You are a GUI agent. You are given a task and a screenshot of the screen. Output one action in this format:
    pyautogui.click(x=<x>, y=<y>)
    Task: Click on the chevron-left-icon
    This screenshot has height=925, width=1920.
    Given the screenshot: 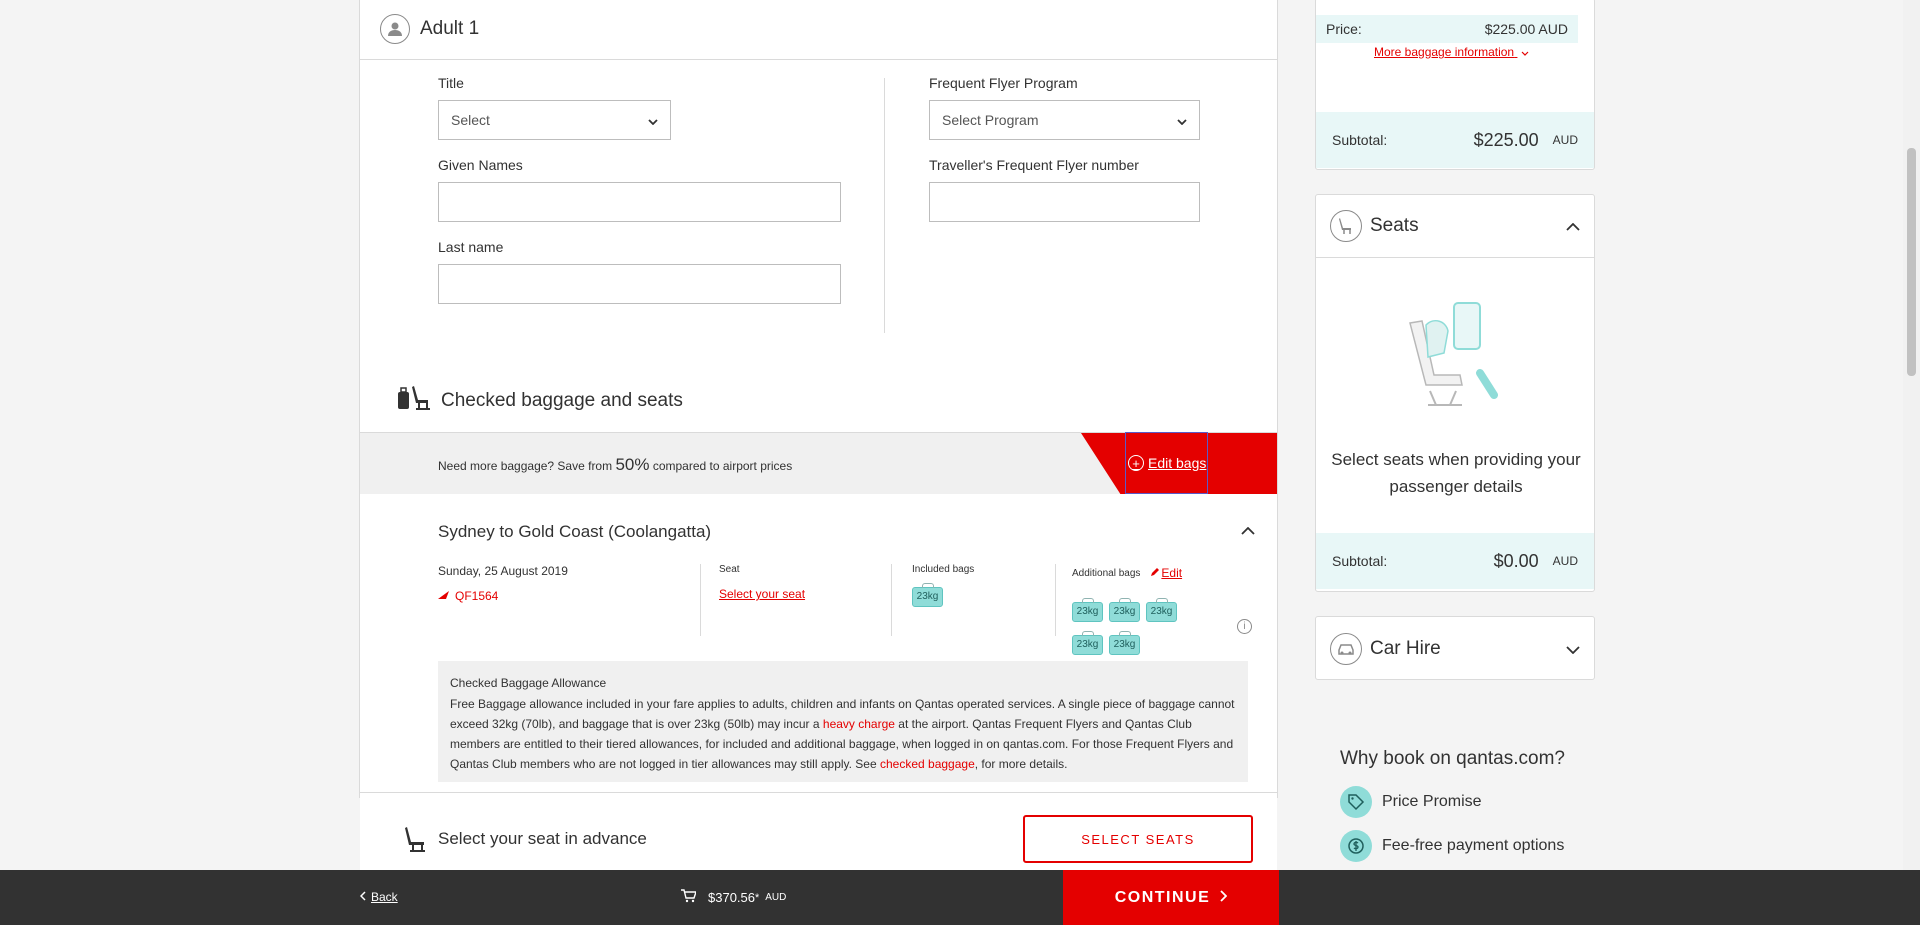 What is the action you would take?
    pyautogui.click(x=362, y=897)
    